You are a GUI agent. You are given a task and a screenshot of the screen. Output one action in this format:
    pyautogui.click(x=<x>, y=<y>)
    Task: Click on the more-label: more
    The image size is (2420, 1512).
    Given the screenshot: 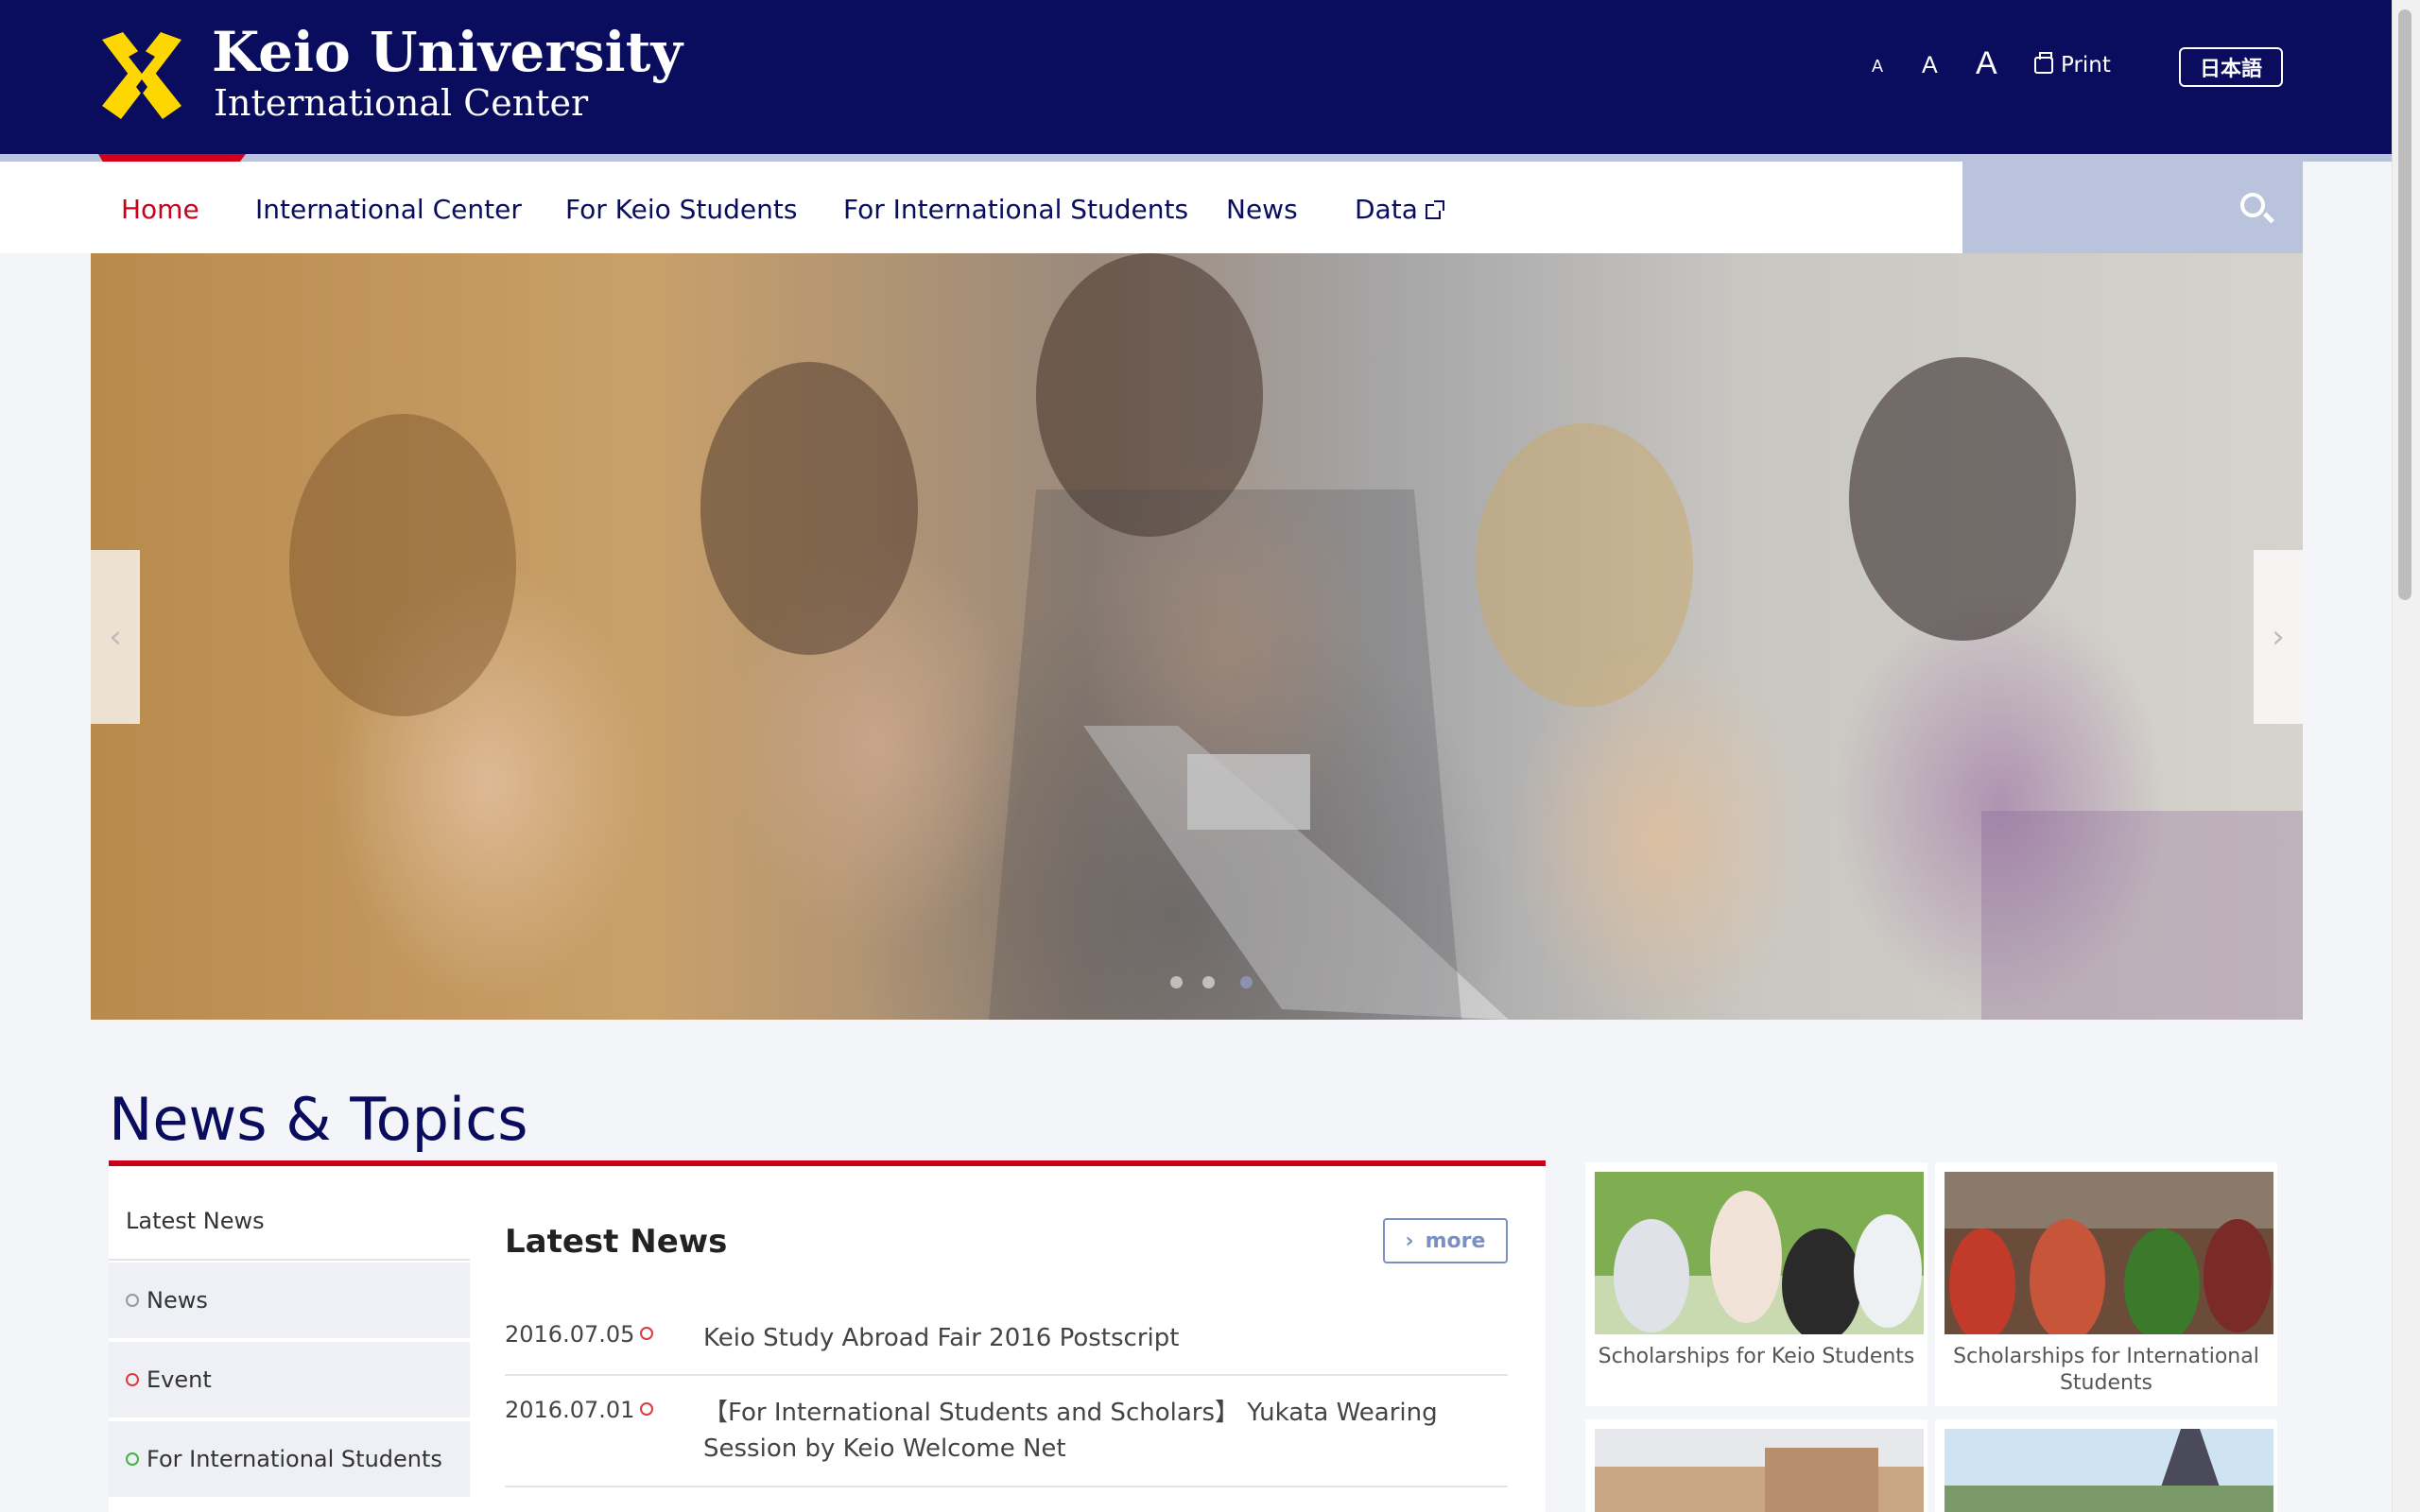 What is the action you would take?
    pyautogui.click(x=1455, y=1240)
    